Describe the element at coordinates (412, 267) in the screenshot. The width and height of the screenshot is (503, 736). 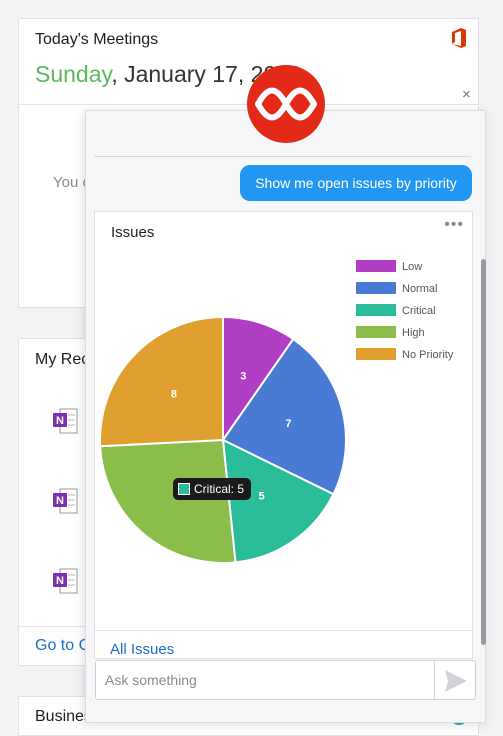
I see `legend-label: Low` at that location.